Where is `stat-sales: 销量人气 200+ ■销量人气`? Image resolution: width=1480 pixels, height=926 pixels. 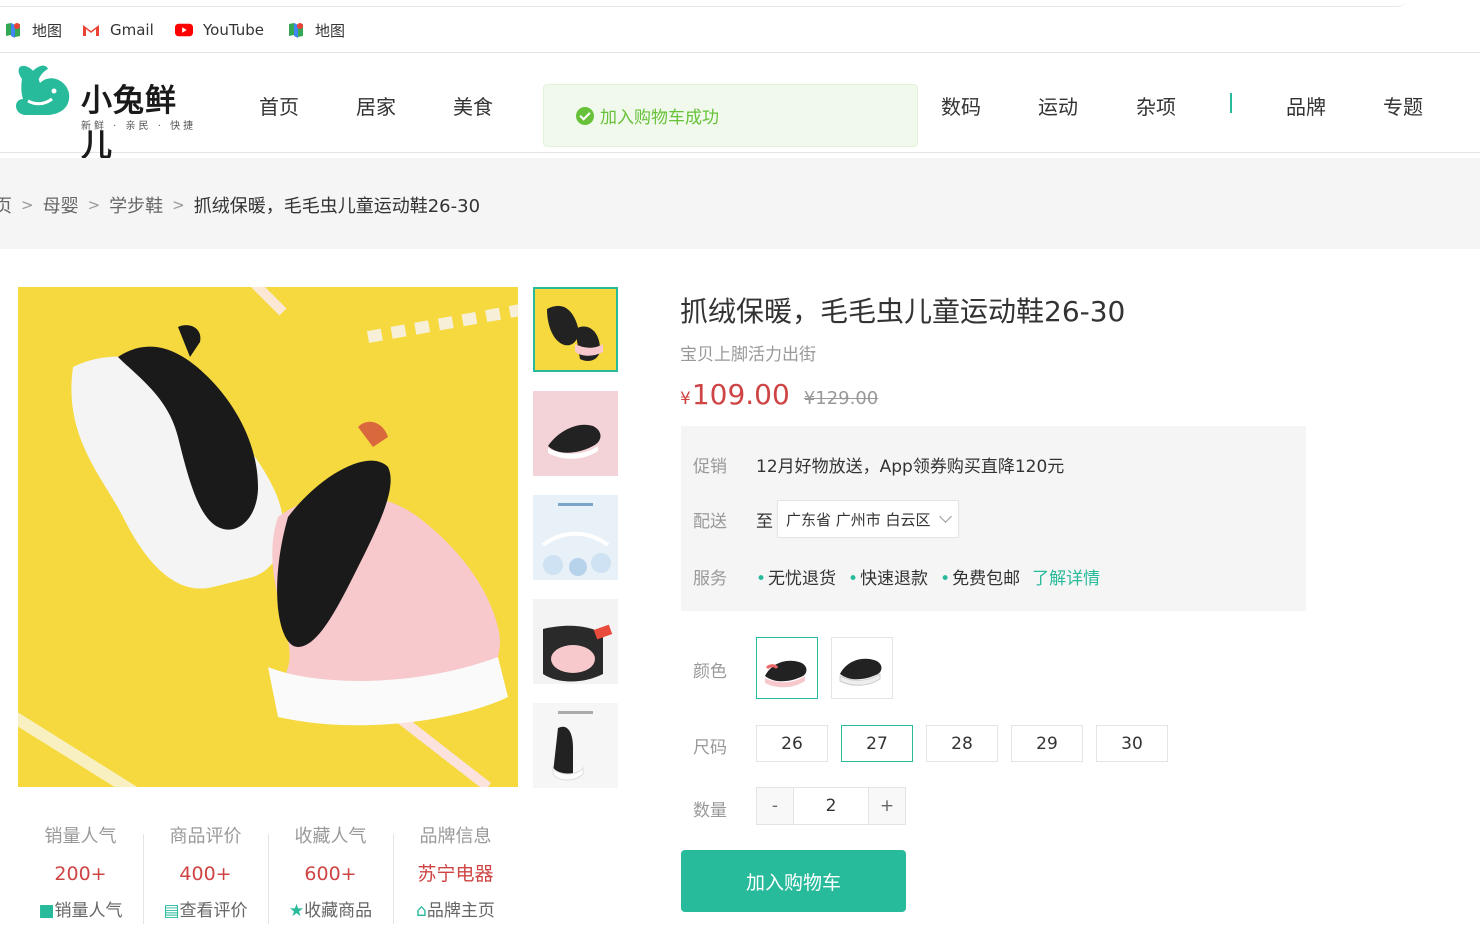 stat-sales: 销量人气 200+ ■销量人气 is located at coordinates (80, 871).